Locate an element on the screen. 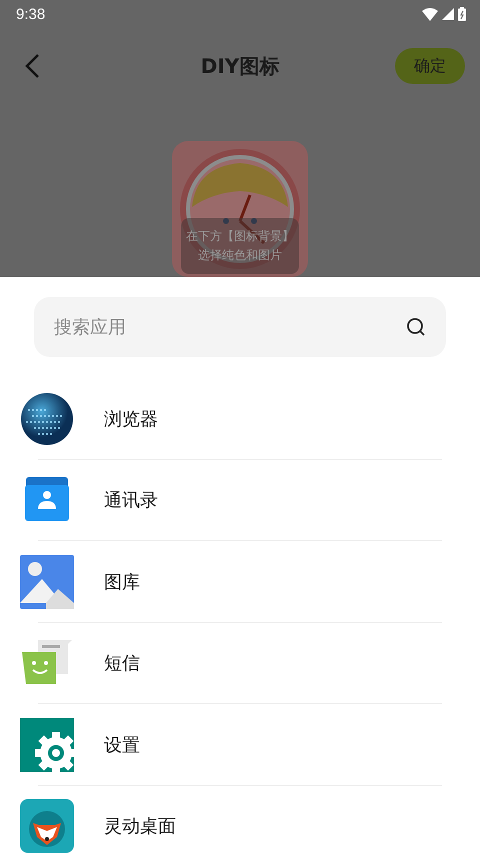 This screenshot has height=853, width=480. search-icon is located at coordinates (416, 327).